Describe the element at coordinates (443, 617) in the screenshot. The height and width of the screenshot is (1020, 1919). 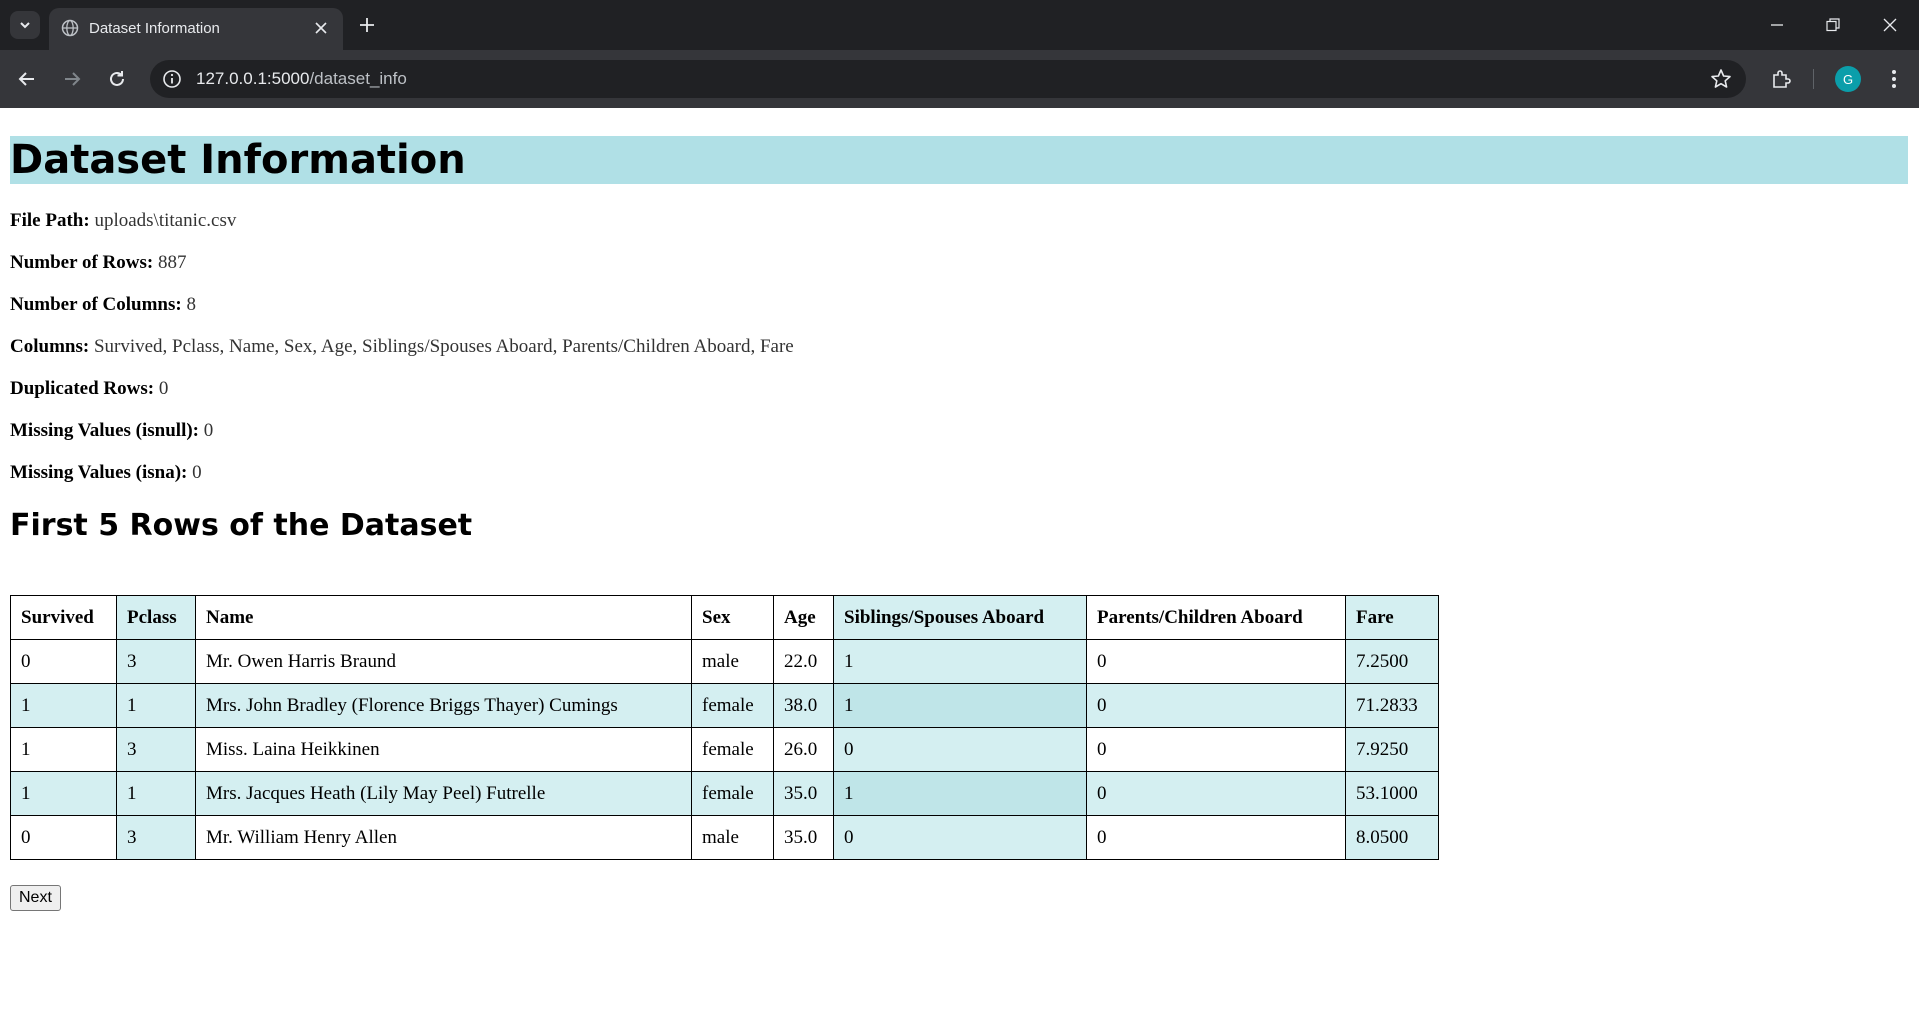
I see `col-header: Name` at that location.